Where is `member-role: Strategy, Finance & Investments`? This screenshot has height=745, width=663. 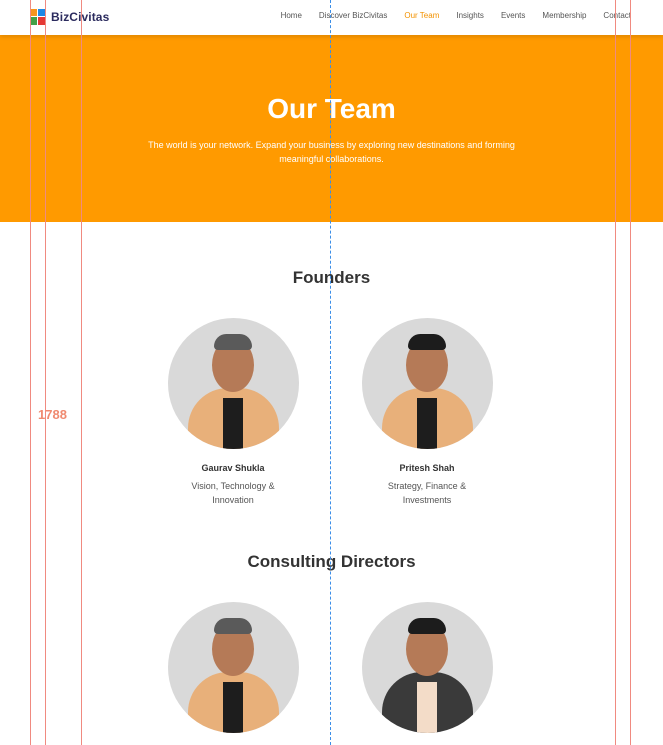
member-role: Strategy, Finance & Investments is located at coordinates (427, 493).